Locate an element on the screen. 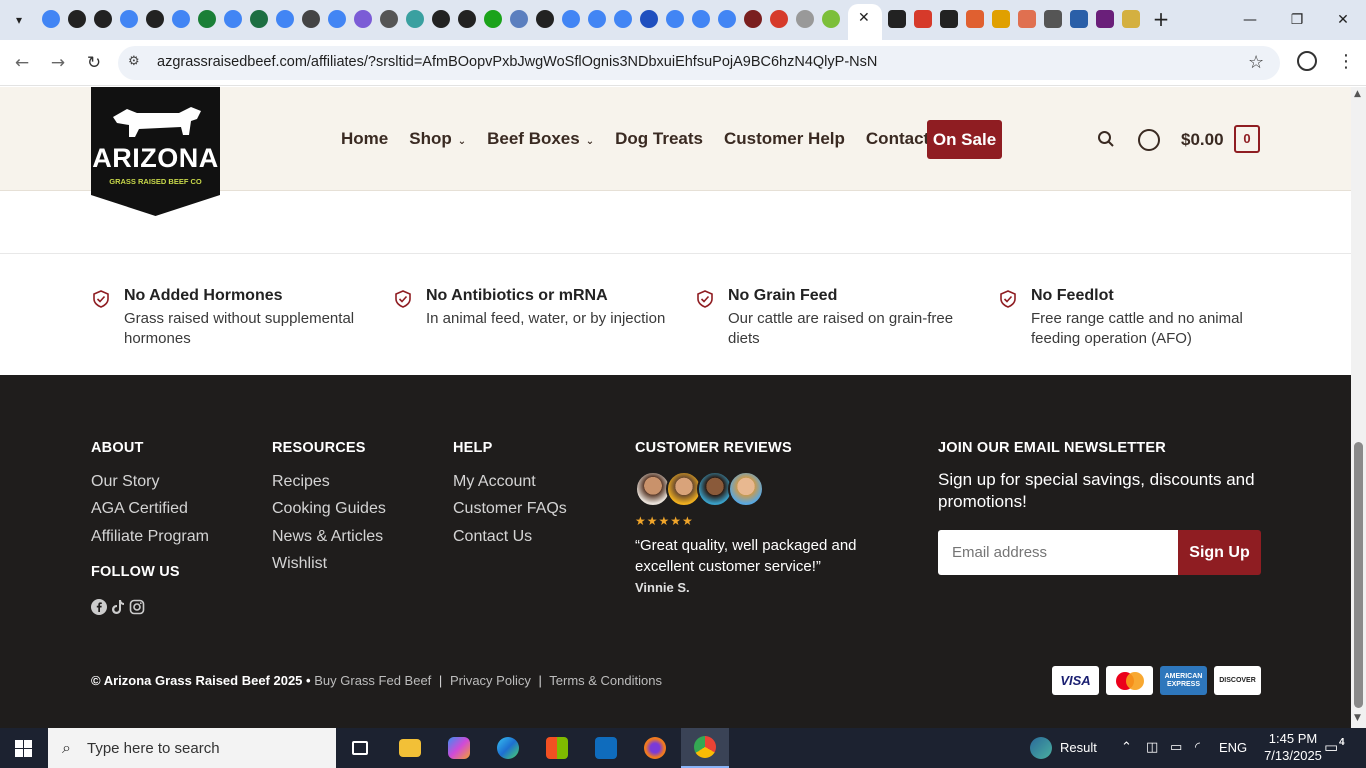 This screenshot has height=768, width=1366. windows-start-icon is located at coordinates (23, 748).